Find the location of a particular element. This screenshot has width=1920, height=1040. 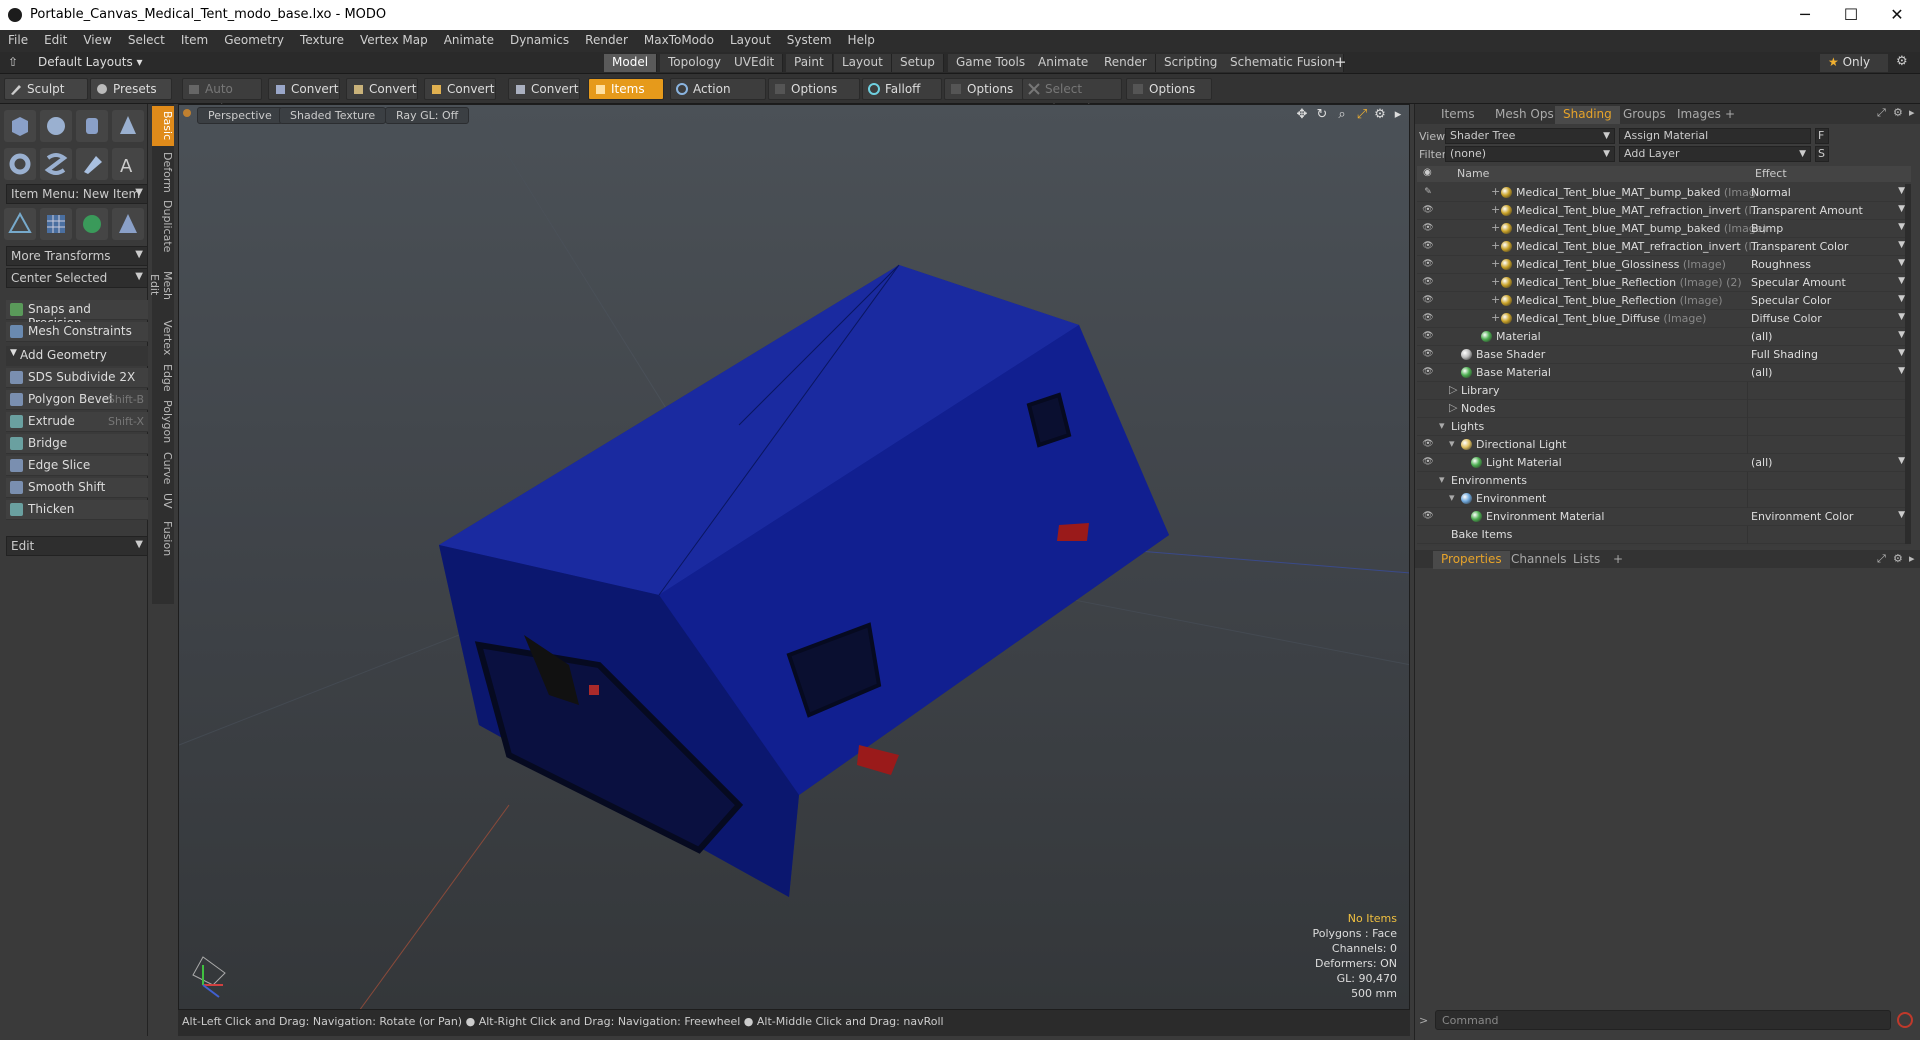

tool-smooth-shift: Smooth Shift is located at coordinates (77, 488).